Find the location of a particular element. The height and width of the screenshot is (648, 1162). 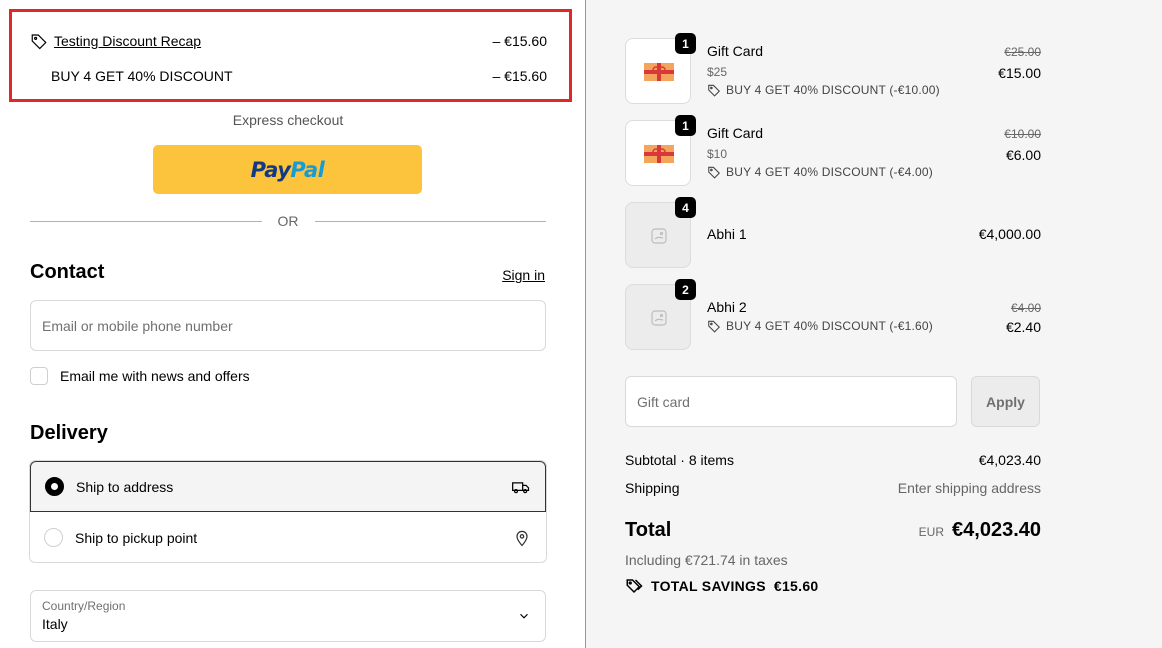

subtotal-row: Subtotal · 8 items €4,023.40 is located at coordinates (833, 460).